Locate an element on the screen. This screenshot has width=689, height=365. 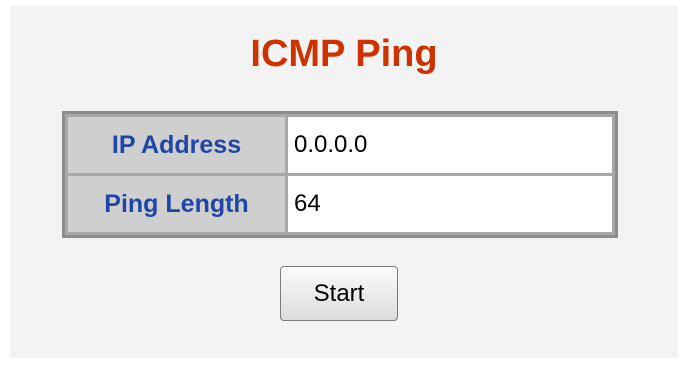
ping-length-row: Ping Length is located at coordinates (340, 204).